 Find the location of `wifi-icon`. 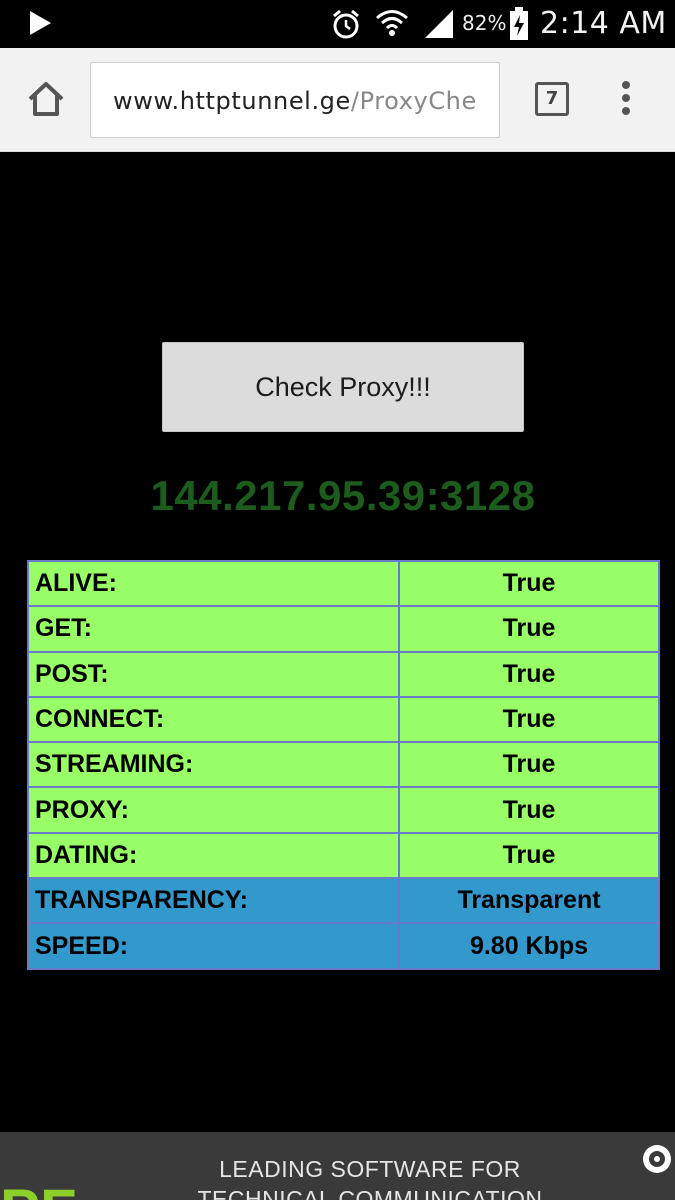

wifi-icon is located at coordinates (392, 25).